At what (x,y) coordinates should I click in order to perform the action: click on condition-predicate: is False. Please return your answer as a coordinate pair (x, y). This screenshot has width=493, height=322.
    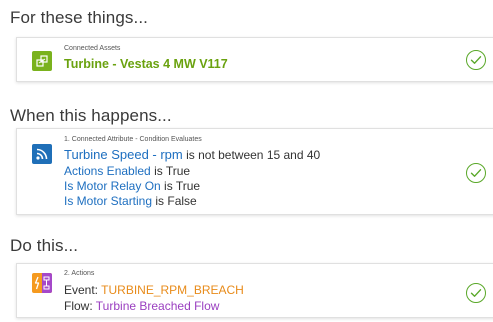
    Looking at the image, I should click on (176, 201).